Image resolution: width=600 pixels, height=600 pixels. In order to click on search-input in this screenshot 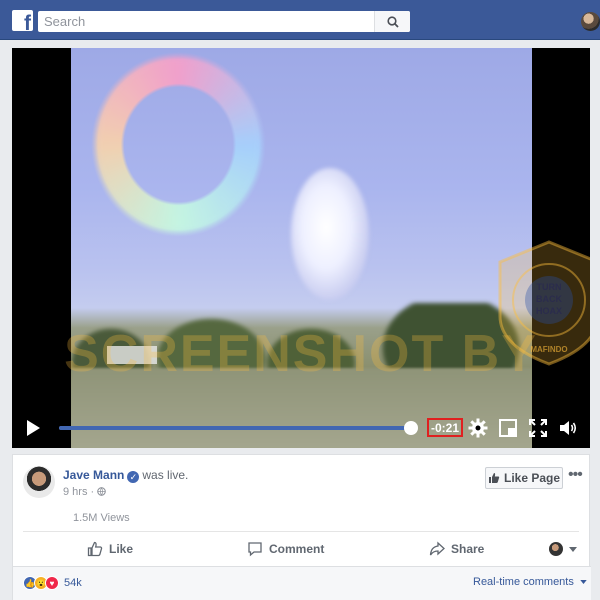, I will do `click(206, 21)`.